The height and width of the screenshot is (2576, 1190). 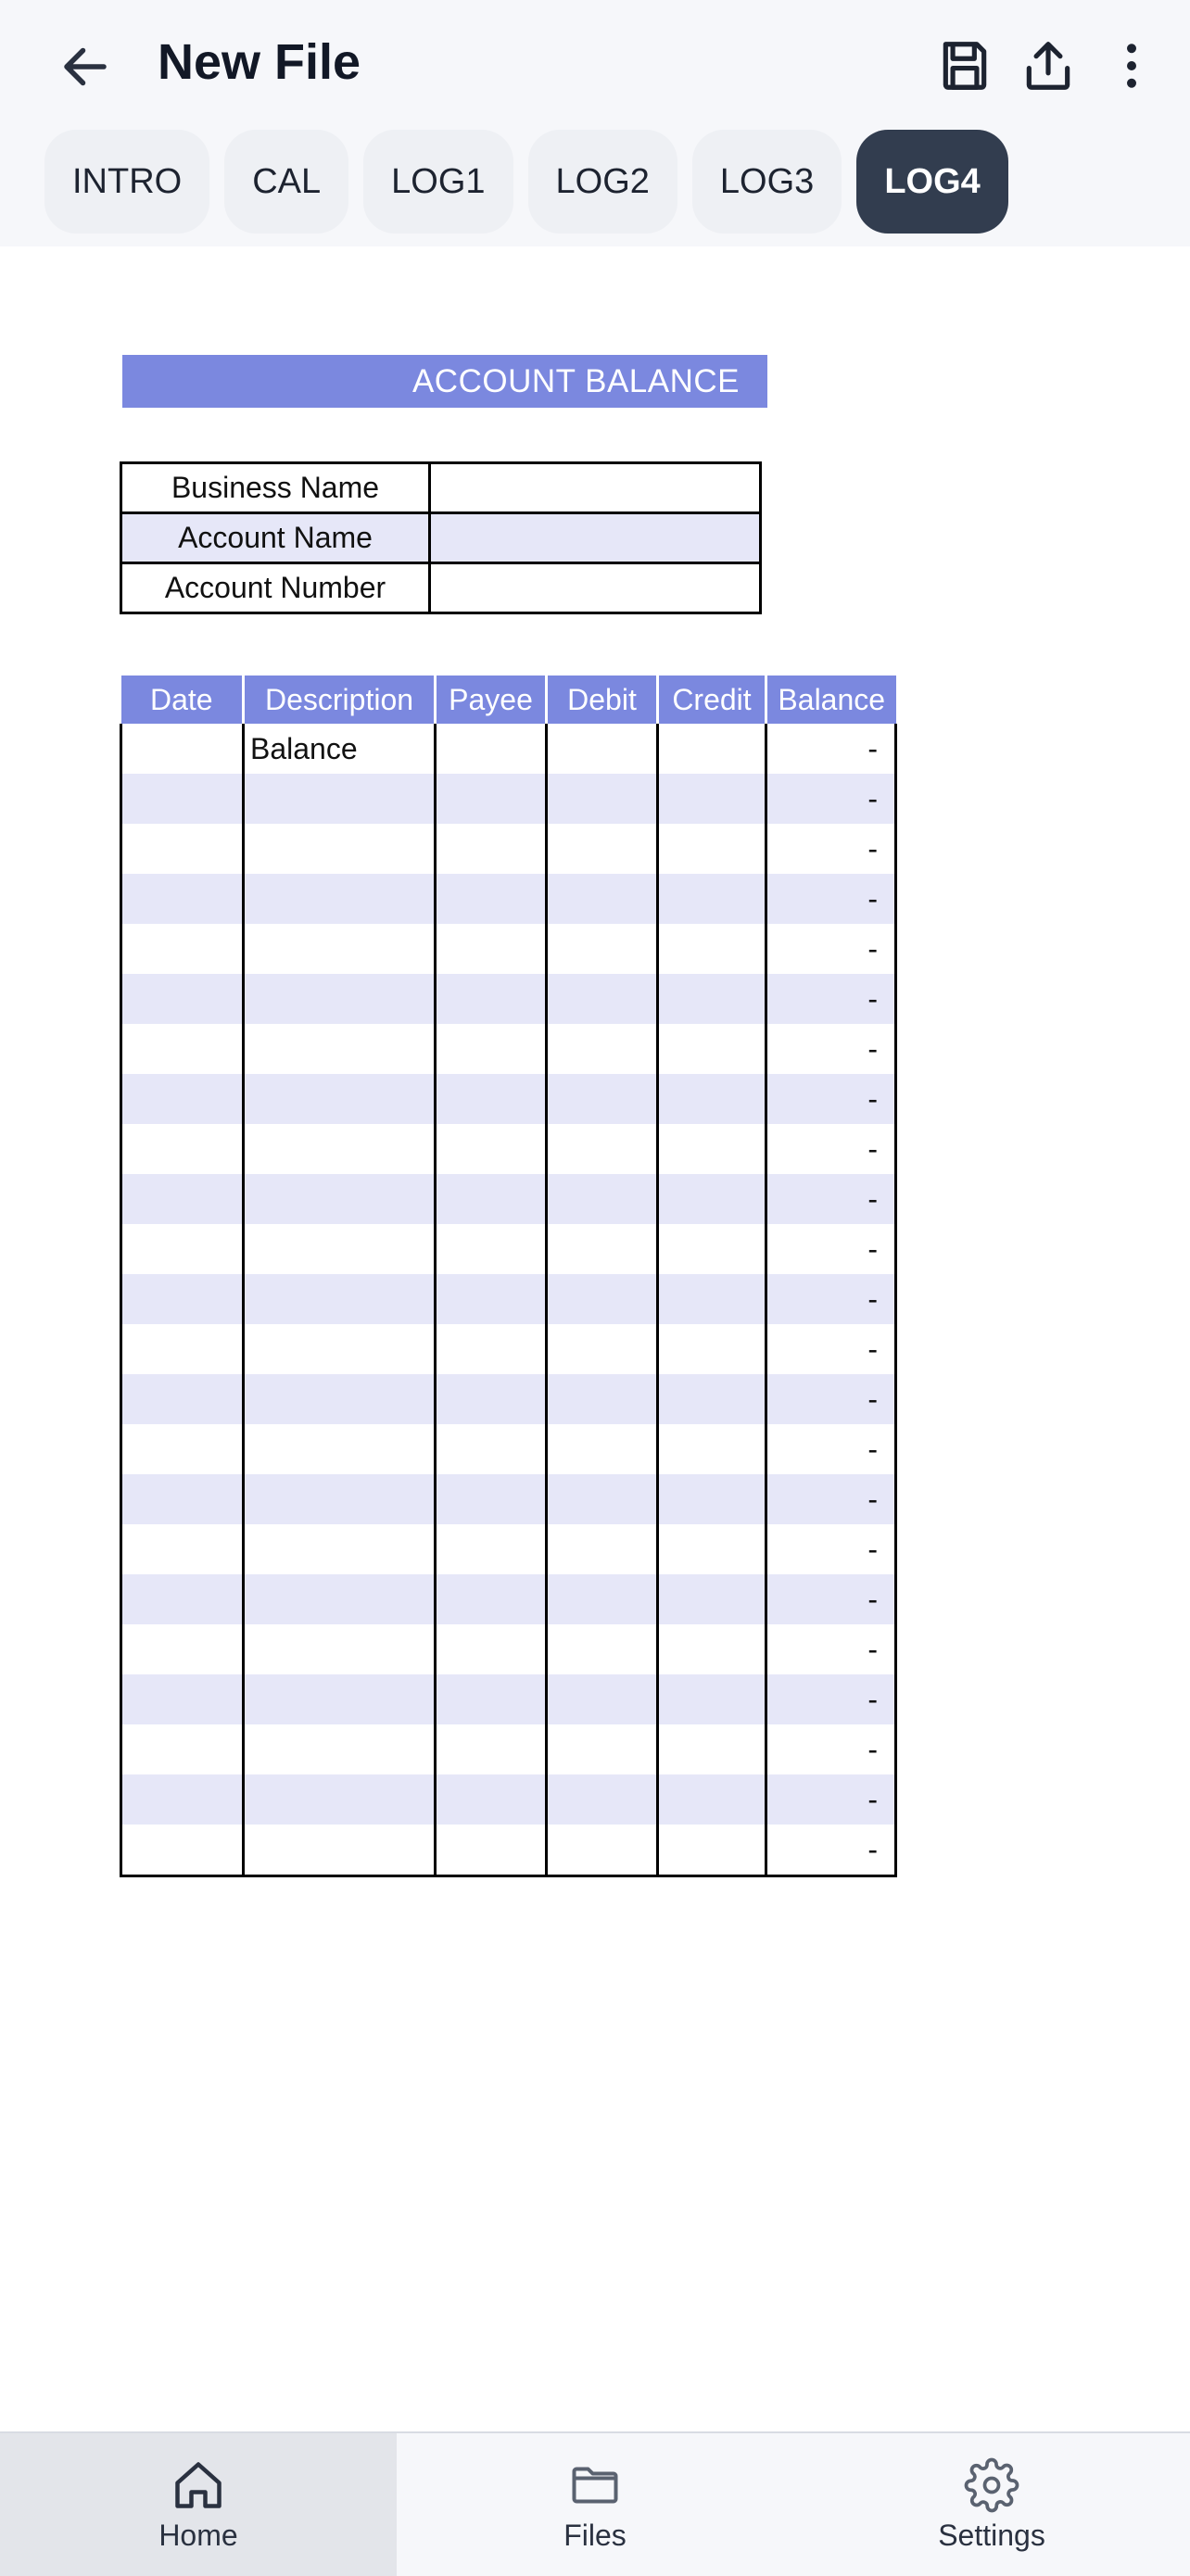 I want to click on nav-home: Home, so click(x=198, y=2504).